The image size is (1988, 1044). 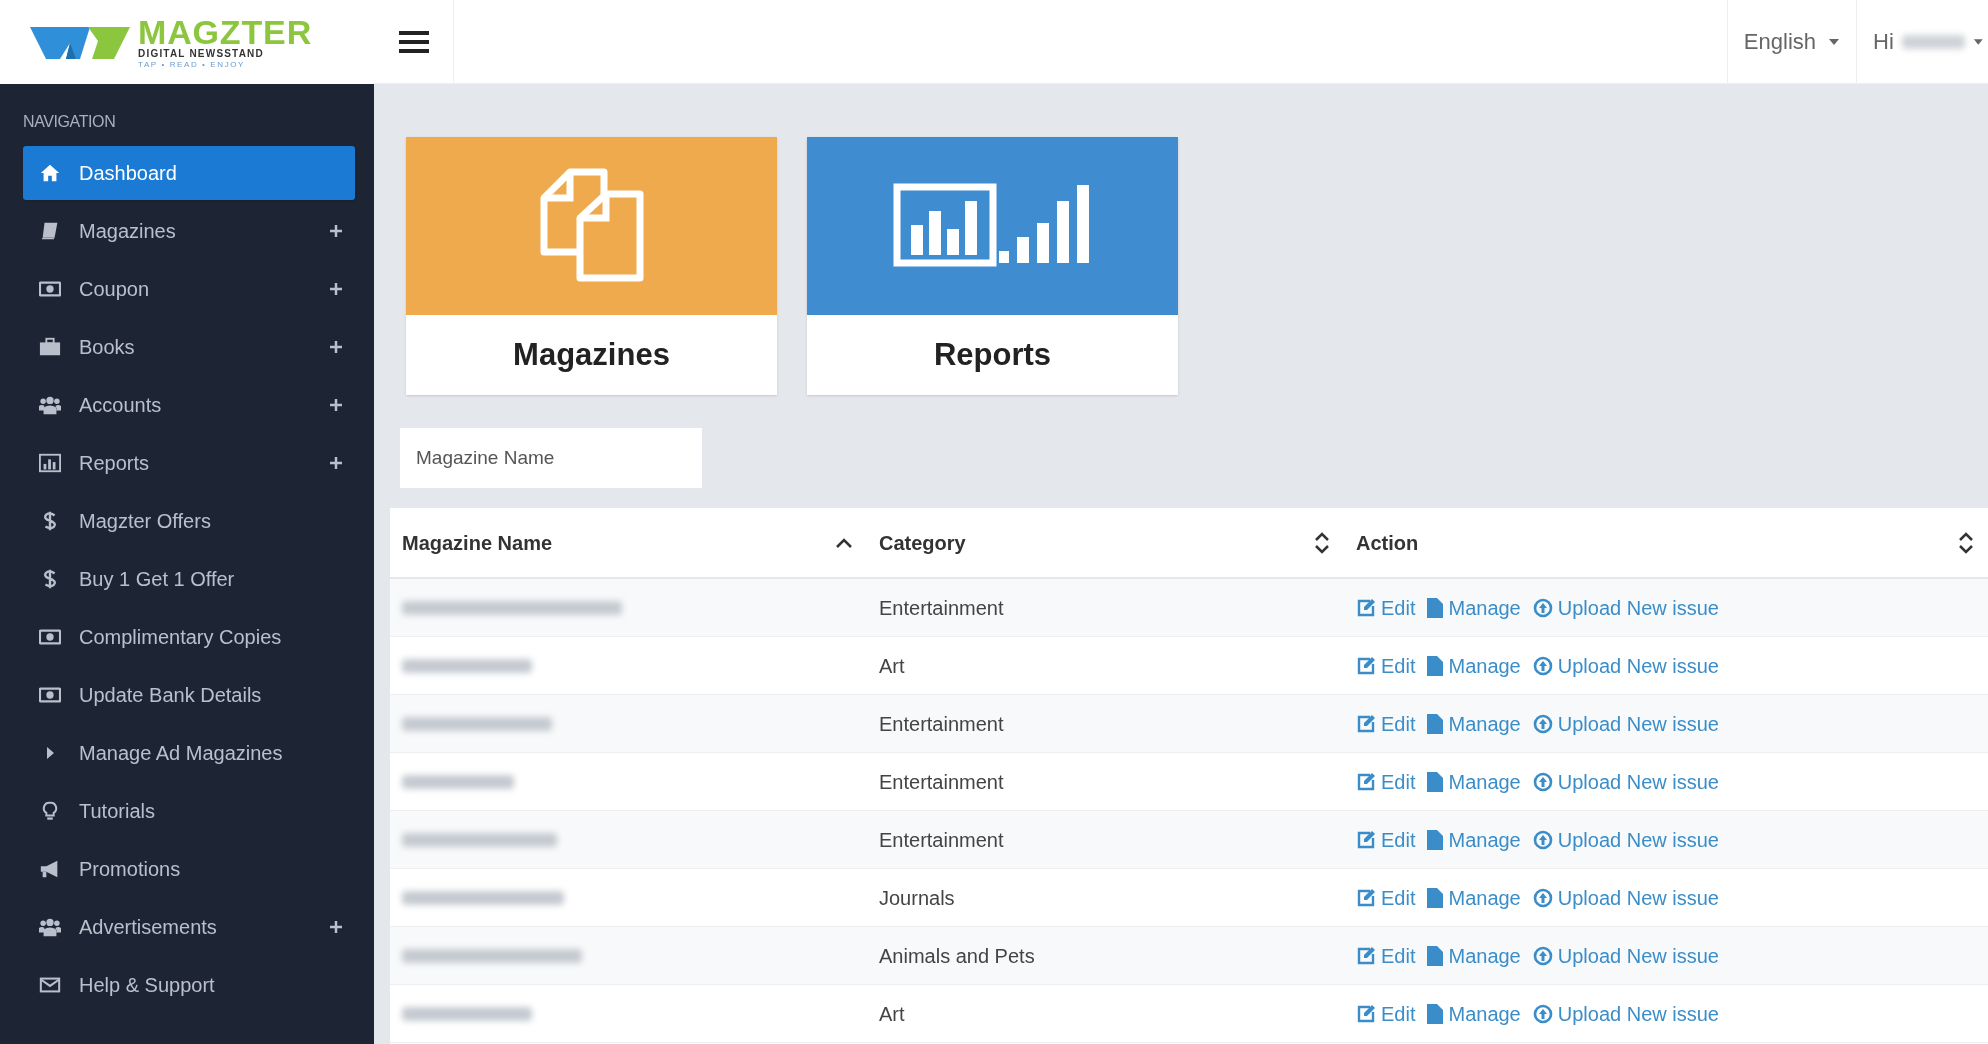 I want to click on nav-item: Accounts, so click(x=189, y=405).